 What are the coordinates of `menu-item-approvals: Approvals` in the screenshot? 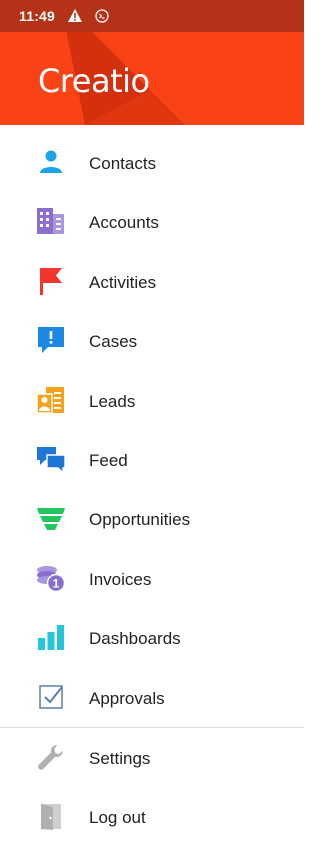 It's located at (152, 698).